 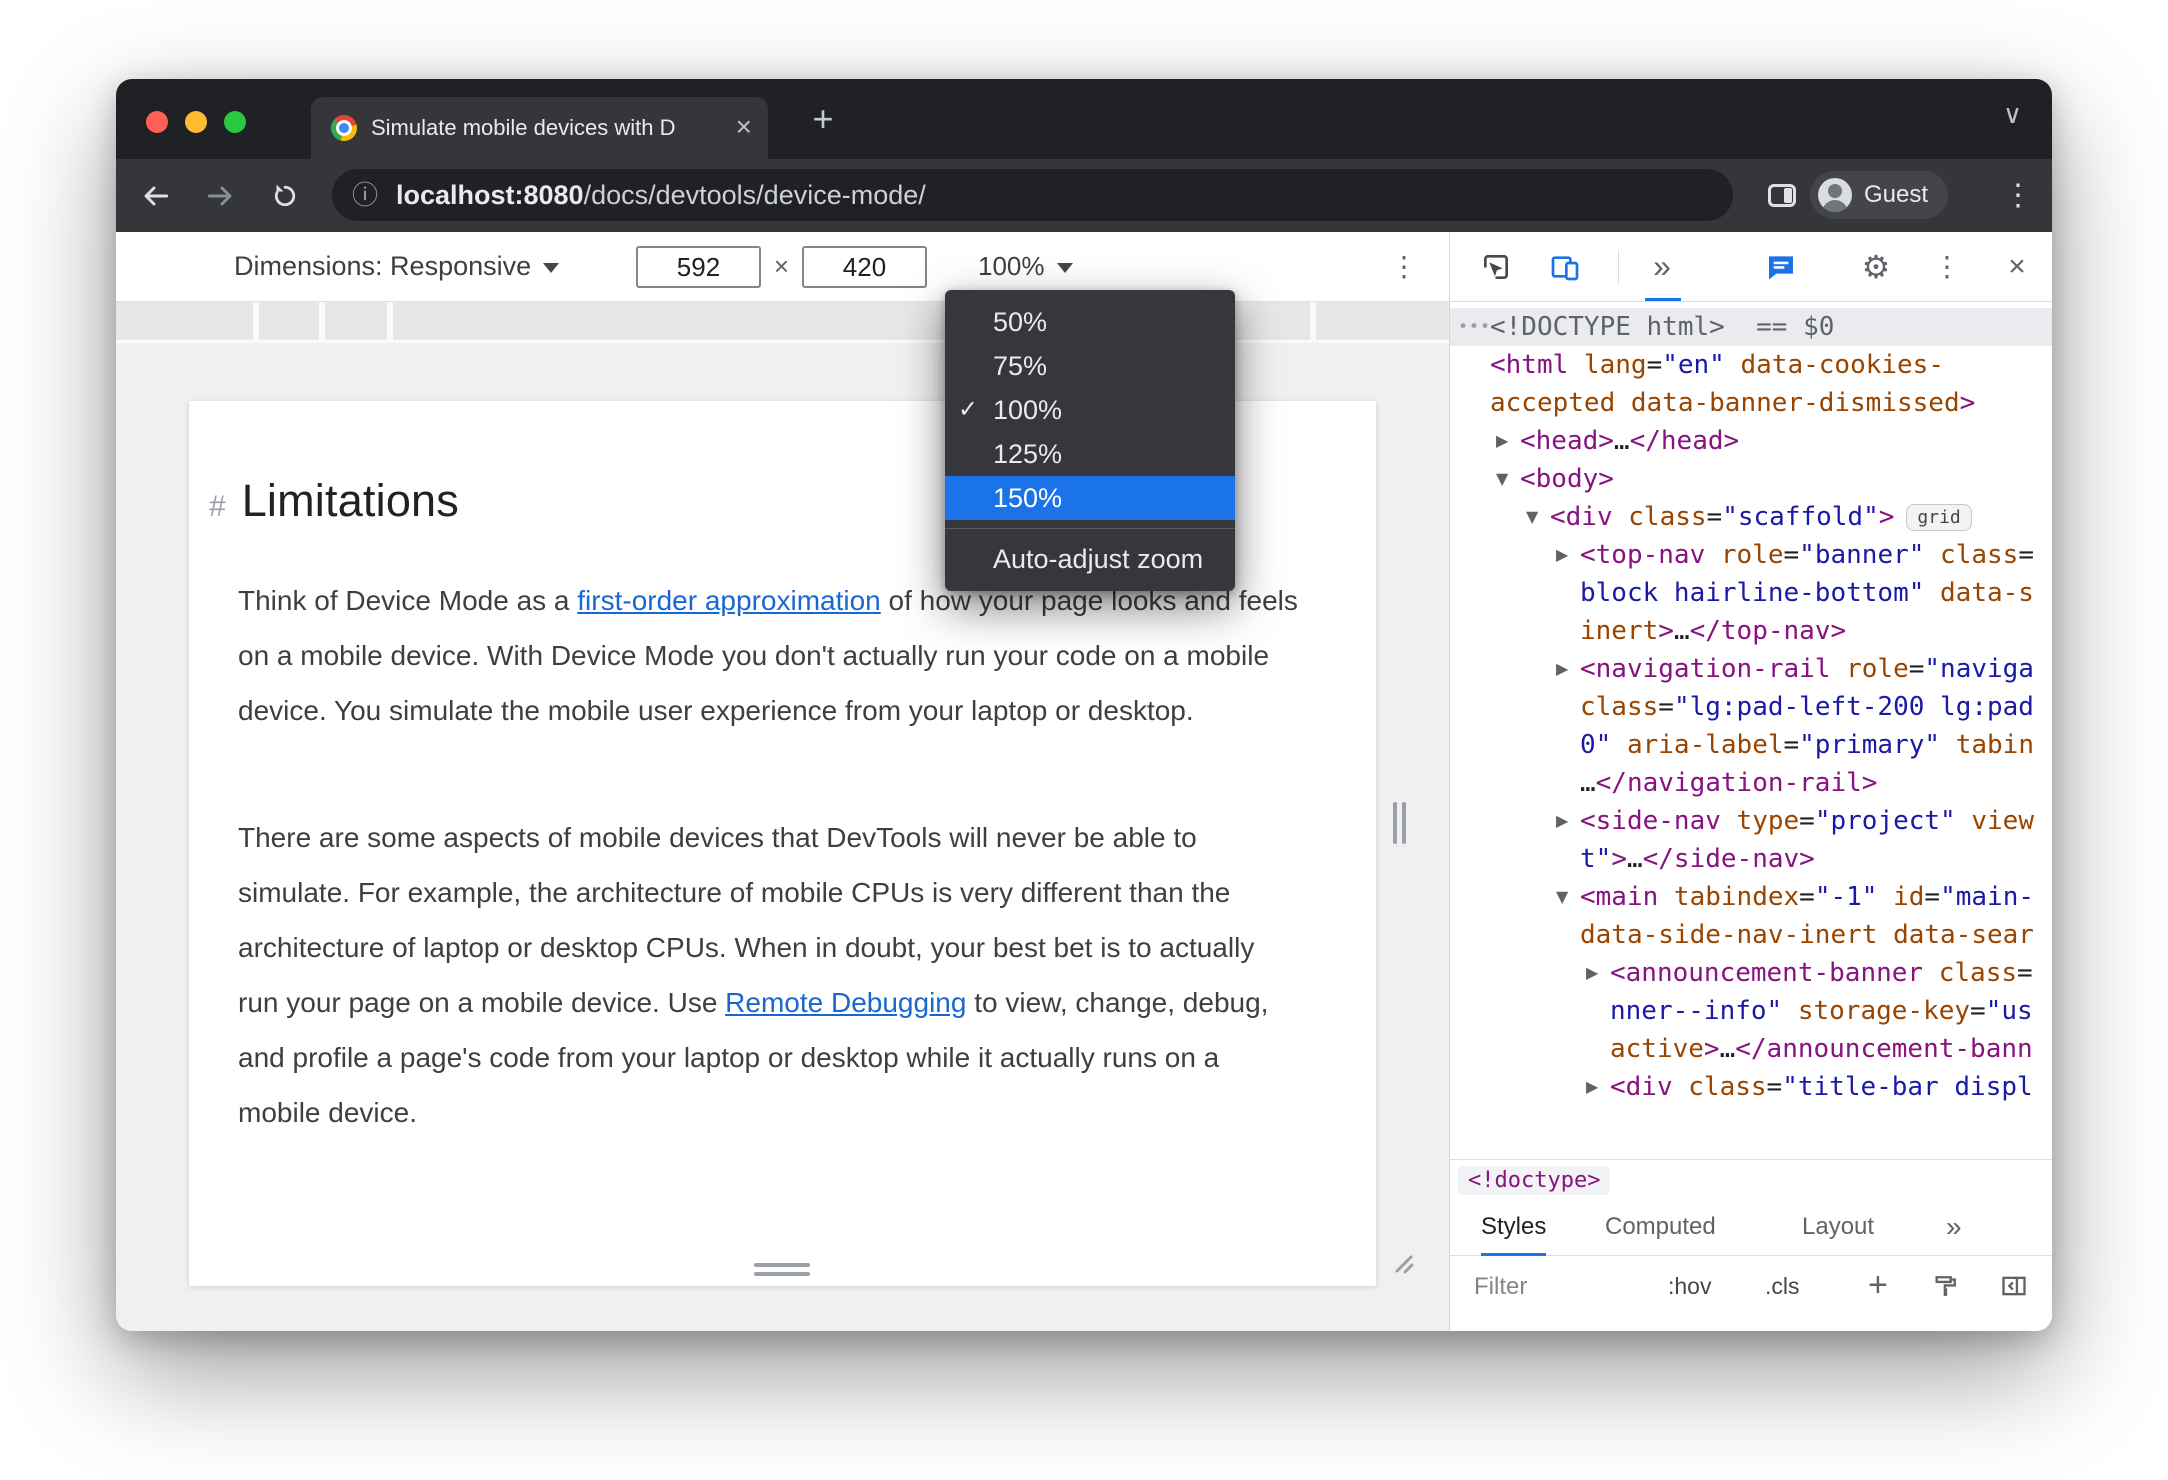 What do you see at coordinates (1496, 266) in the screenshot?
I see `inspect-icon` at bounding box center [1496, 266].